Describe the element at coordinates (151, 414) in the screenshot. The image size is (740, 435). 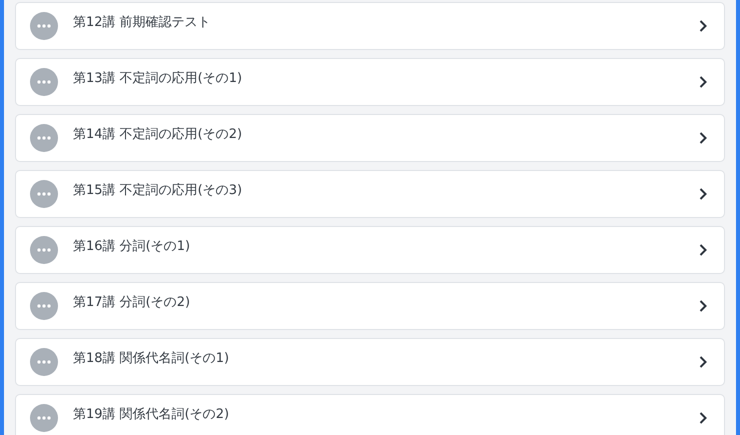
I see `lesson-title: 第19講 関係代名詞(その2)` at that location.